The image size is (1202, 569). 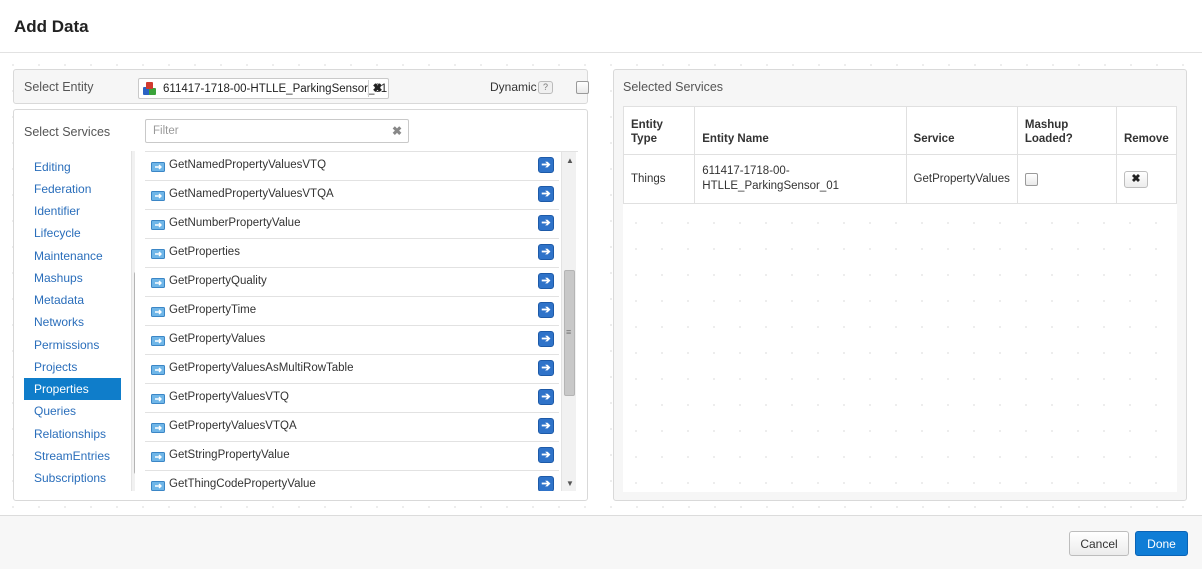 I want to click on service-scrollbar: ▲ ≡ ▼, so click(x=568, y=321).